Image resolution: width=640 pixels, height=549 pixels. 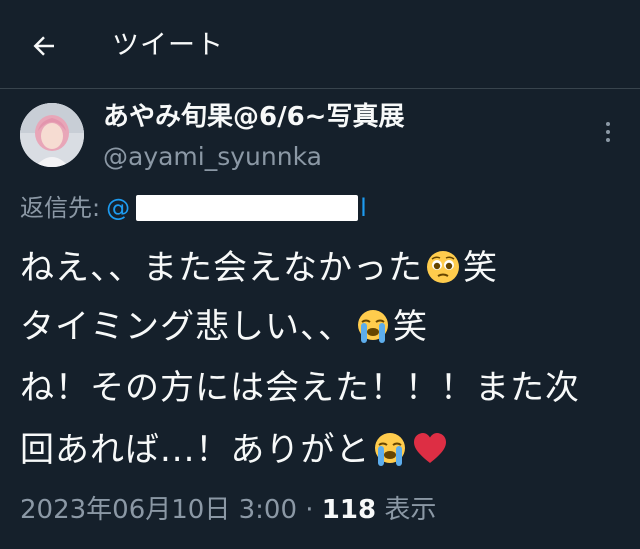 I want to click on red-heart-icon, so click(x=430, y=448).